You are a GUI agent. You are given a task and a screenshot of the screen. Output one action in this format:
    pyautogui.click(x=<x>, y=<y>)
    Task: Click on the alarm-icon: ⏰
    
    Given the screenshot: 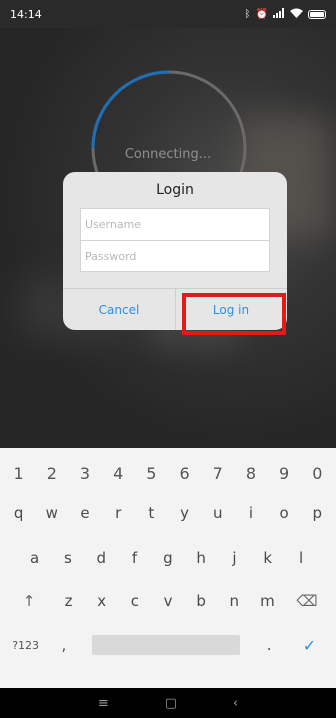 What is the action you would take?
    pyautogui.click(x=261, y=14)
    